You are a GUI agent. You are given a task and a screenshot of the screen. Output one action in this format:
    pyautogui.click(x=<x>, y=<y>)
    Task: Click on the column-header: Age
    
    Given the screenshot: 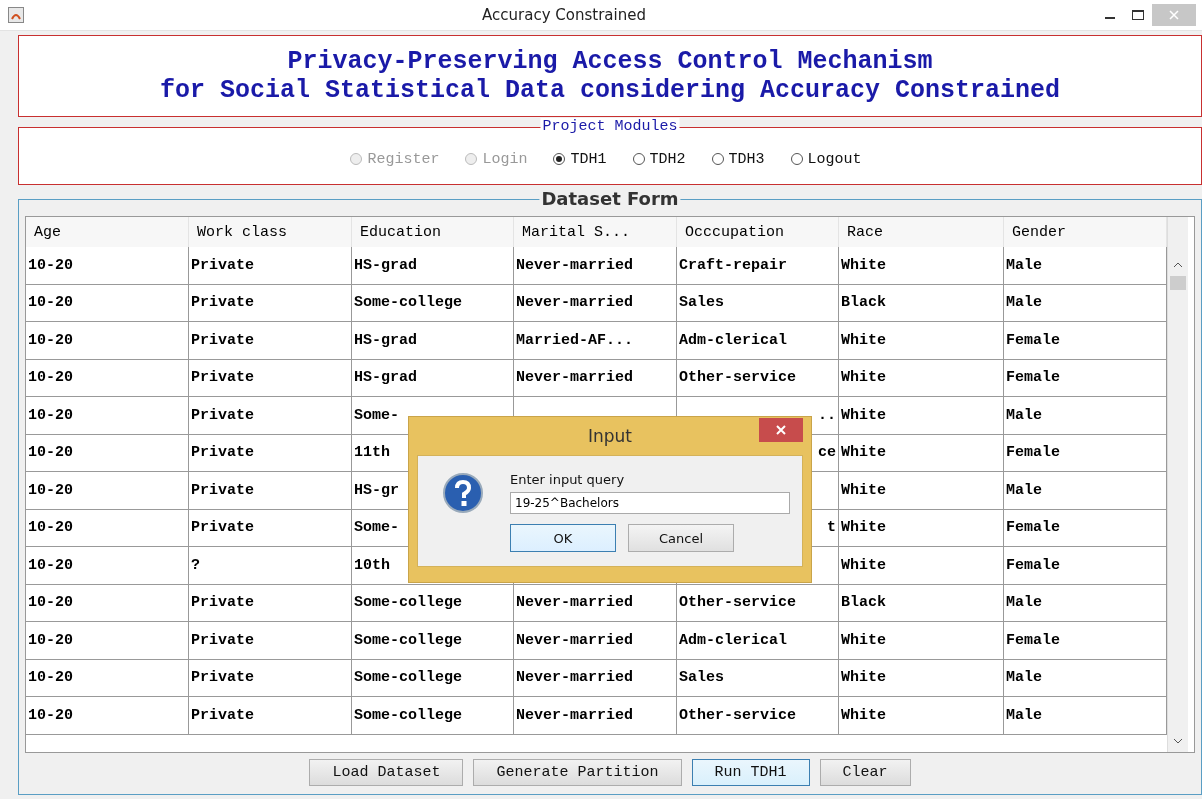 What is the action you would take?
    pyautogui.click(x=107, y=232)
    